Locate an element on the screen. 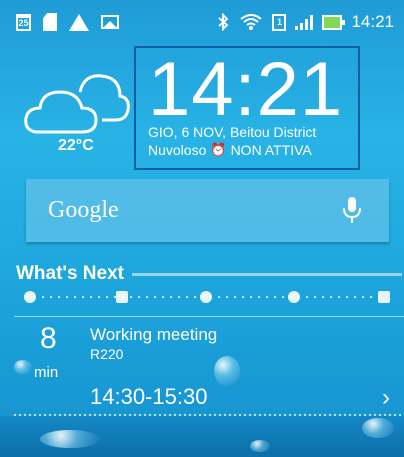  image-icon is located at coordinates (110, 22).